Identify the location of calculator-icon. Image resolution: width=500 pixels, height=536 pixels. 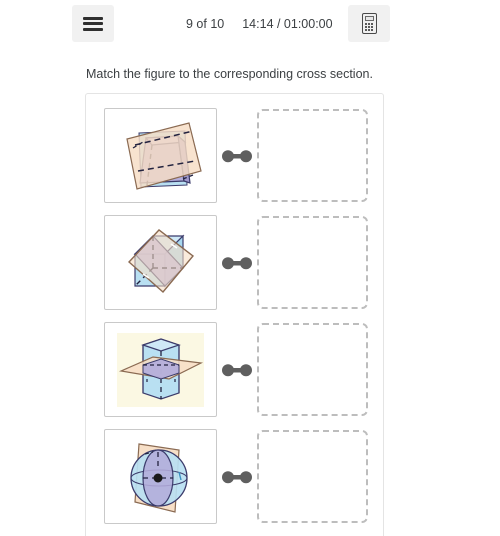
(369, 23).